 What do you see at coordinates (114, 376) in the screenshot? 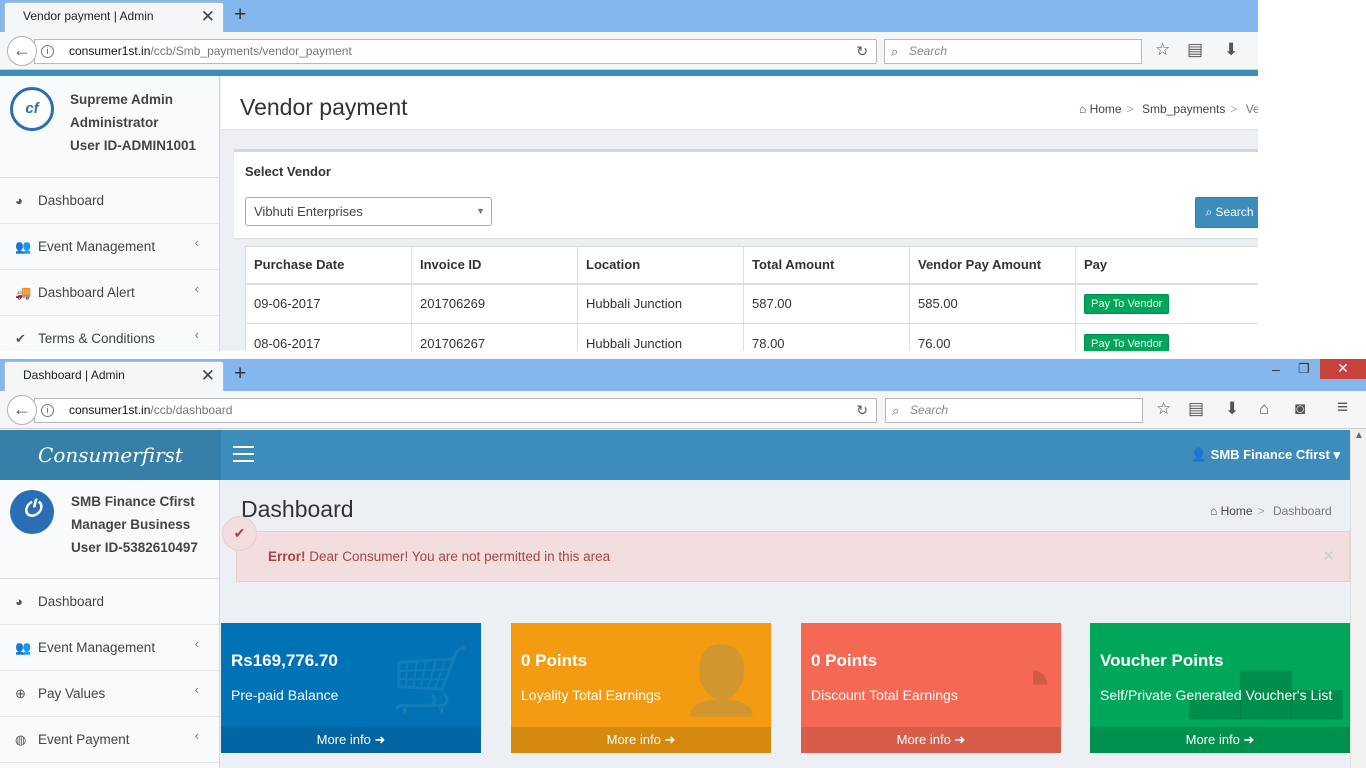
I see `browser-tab: Dashboard | Admin ✕` at bounding box center [114, 376].